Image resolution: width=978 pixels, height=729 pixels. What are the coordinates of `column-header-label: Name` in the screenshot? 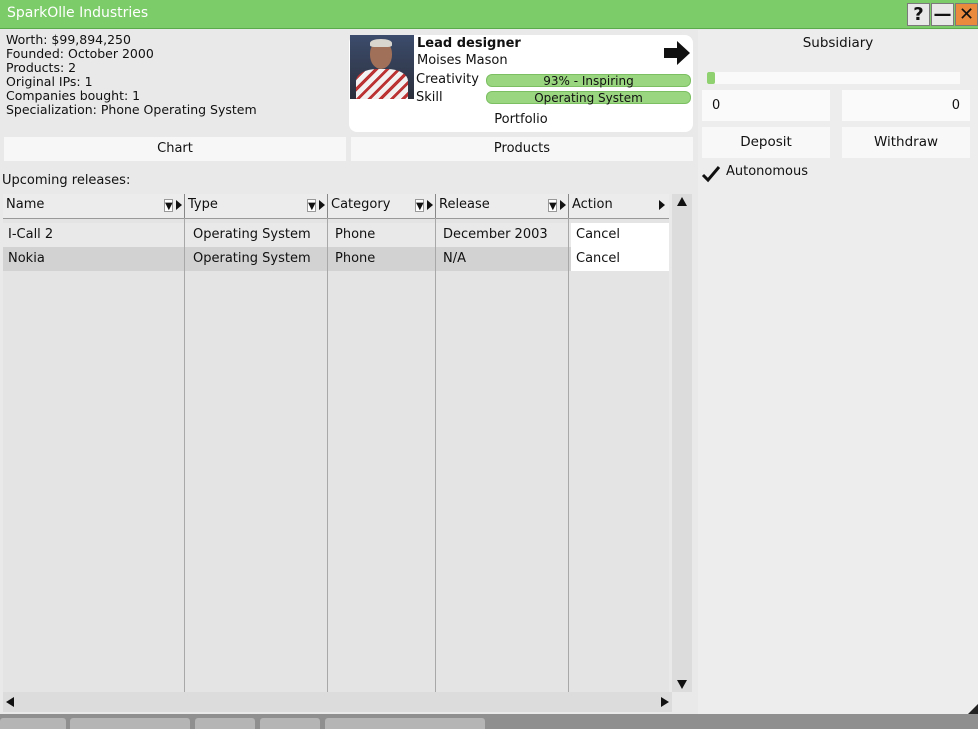 It's located at (25, 204).